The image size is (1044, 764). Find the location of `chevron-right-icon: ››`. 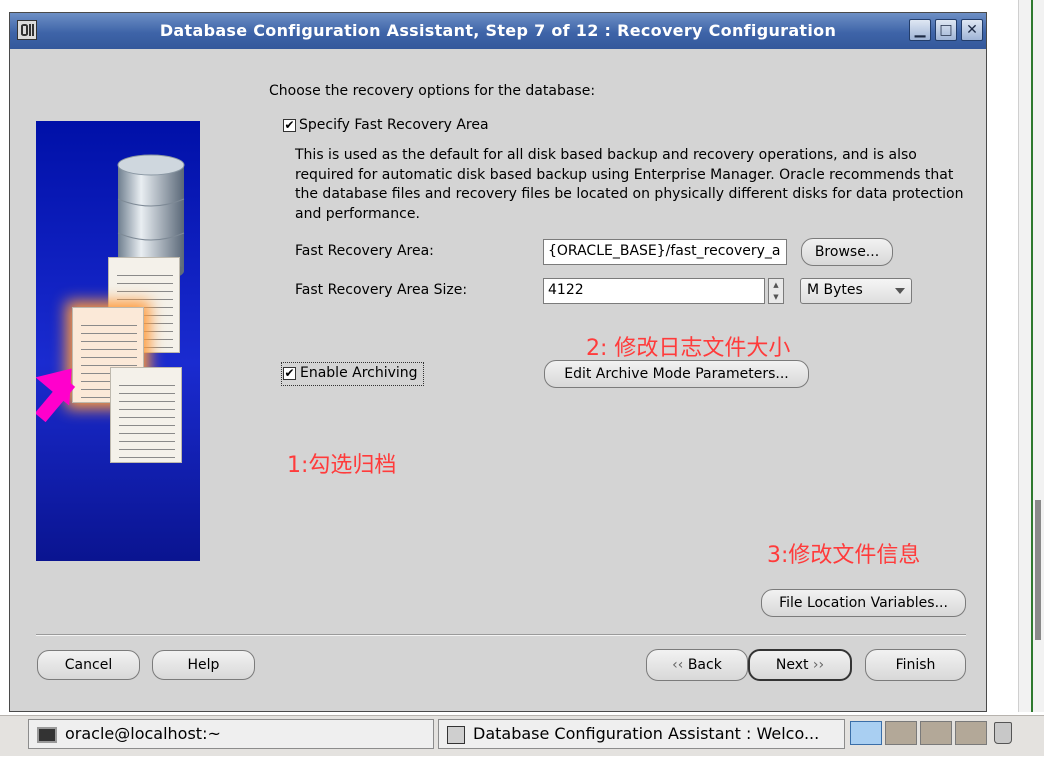

chevron-right-icon: ›› is located at coordinates (816, 665).